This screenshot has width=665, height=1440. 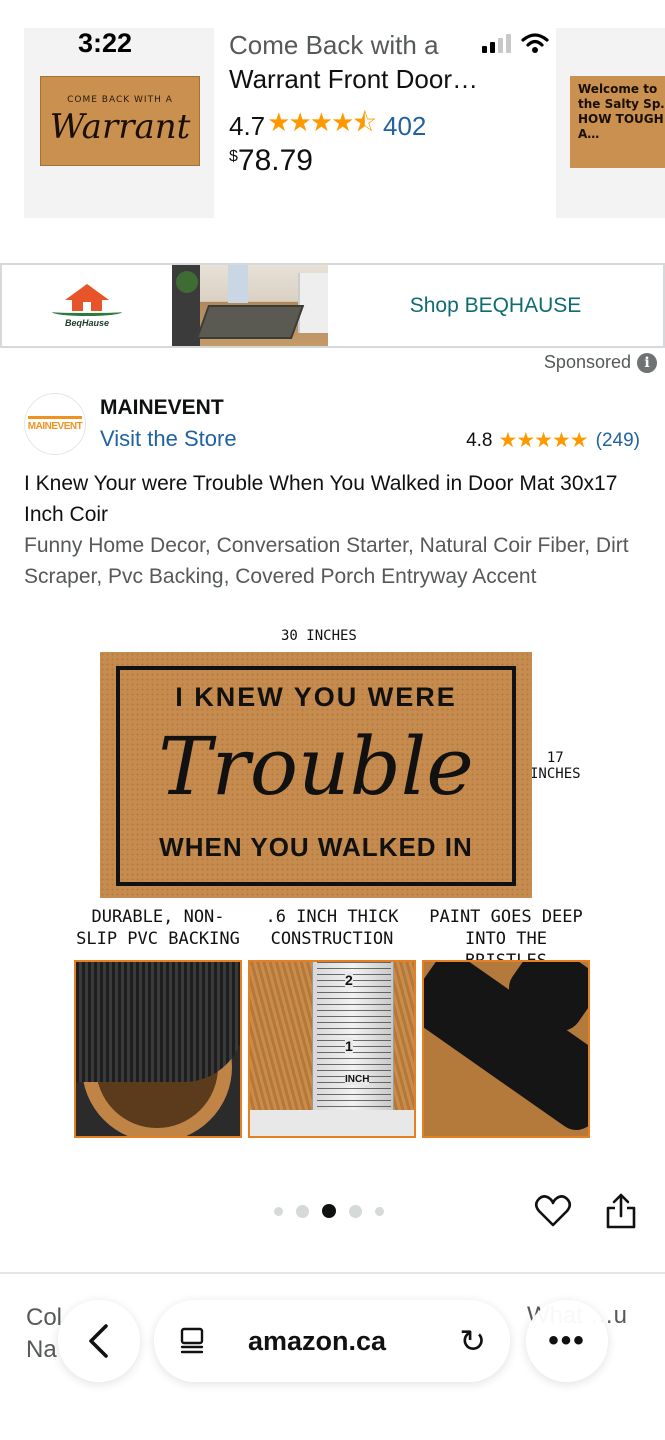 What do you see at coordinates (495, 305) in the screenshot?
I see `shop-brand-link: Shop BEQHAUSE` at bounding box center [495, 305].